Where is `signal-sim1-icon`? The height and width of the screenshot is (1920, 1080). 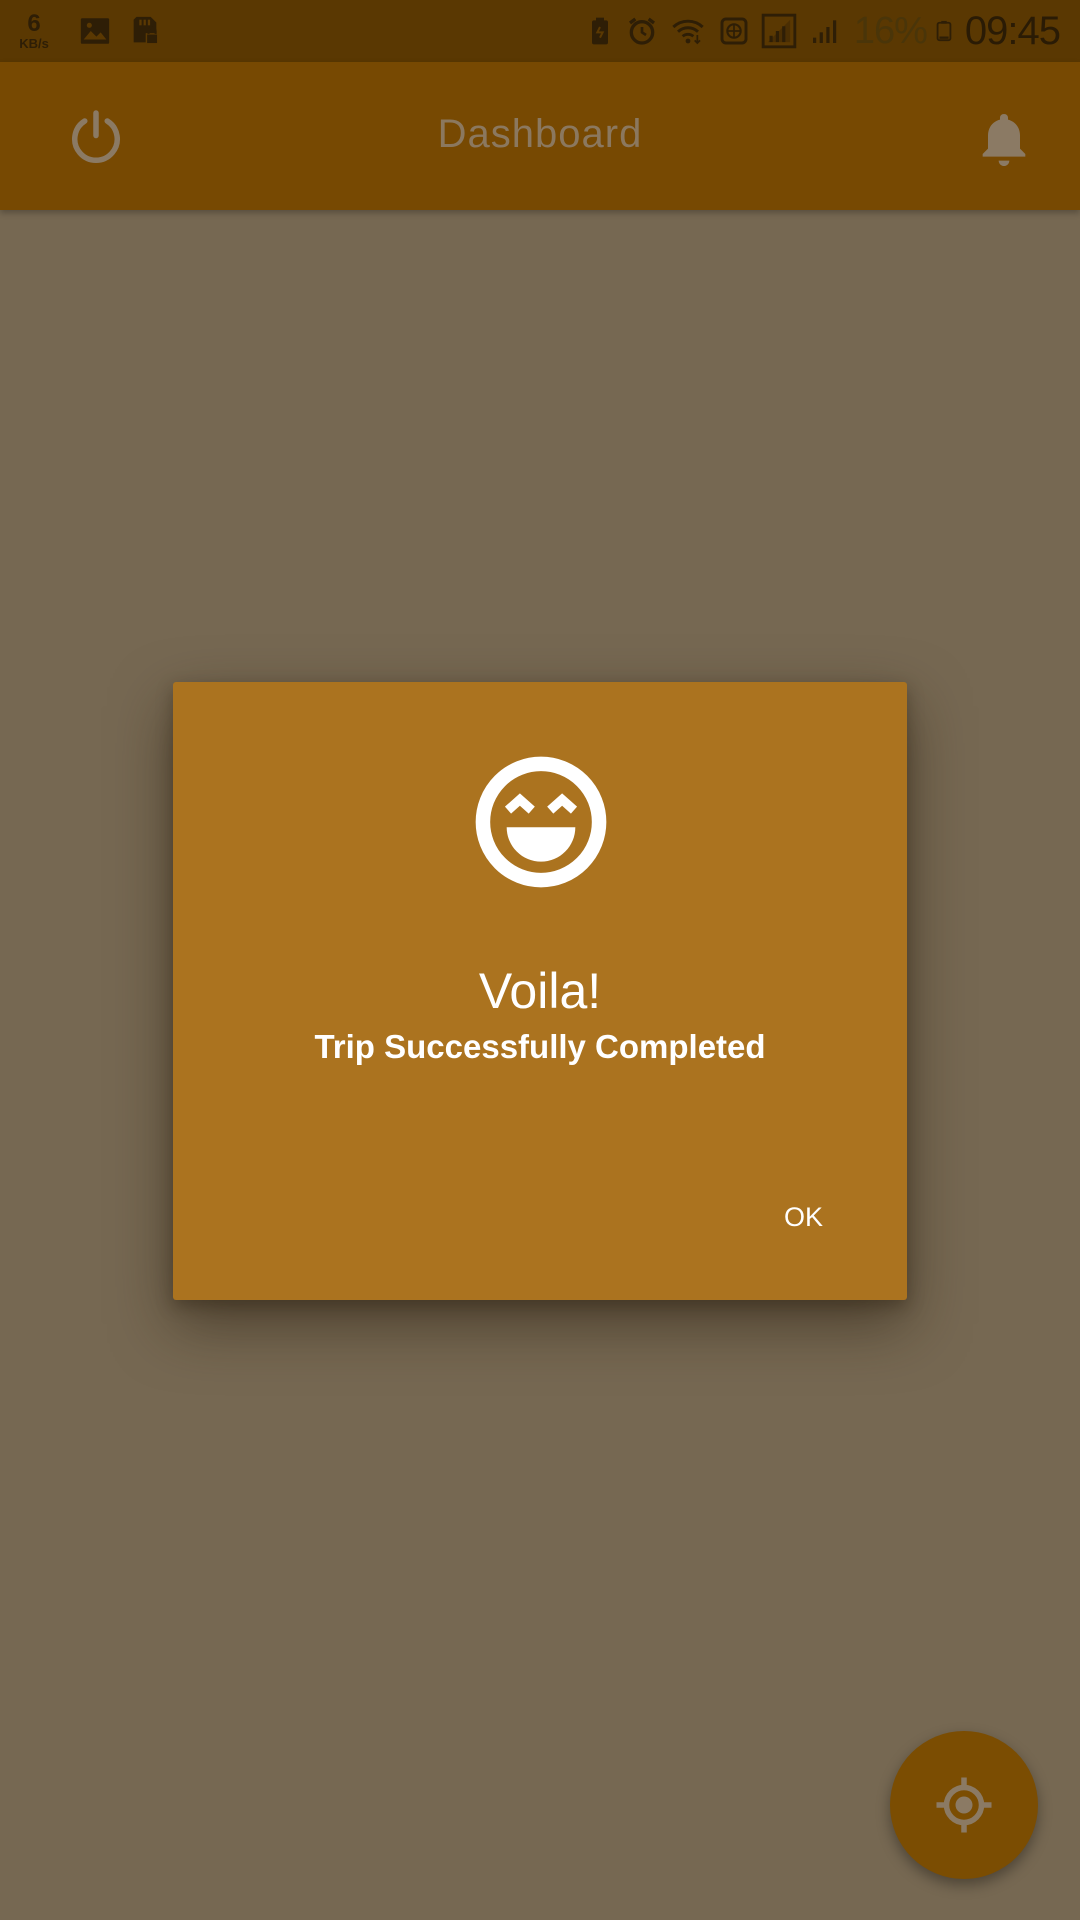
signal-sim1-icon is located at coordinates (779, 31).